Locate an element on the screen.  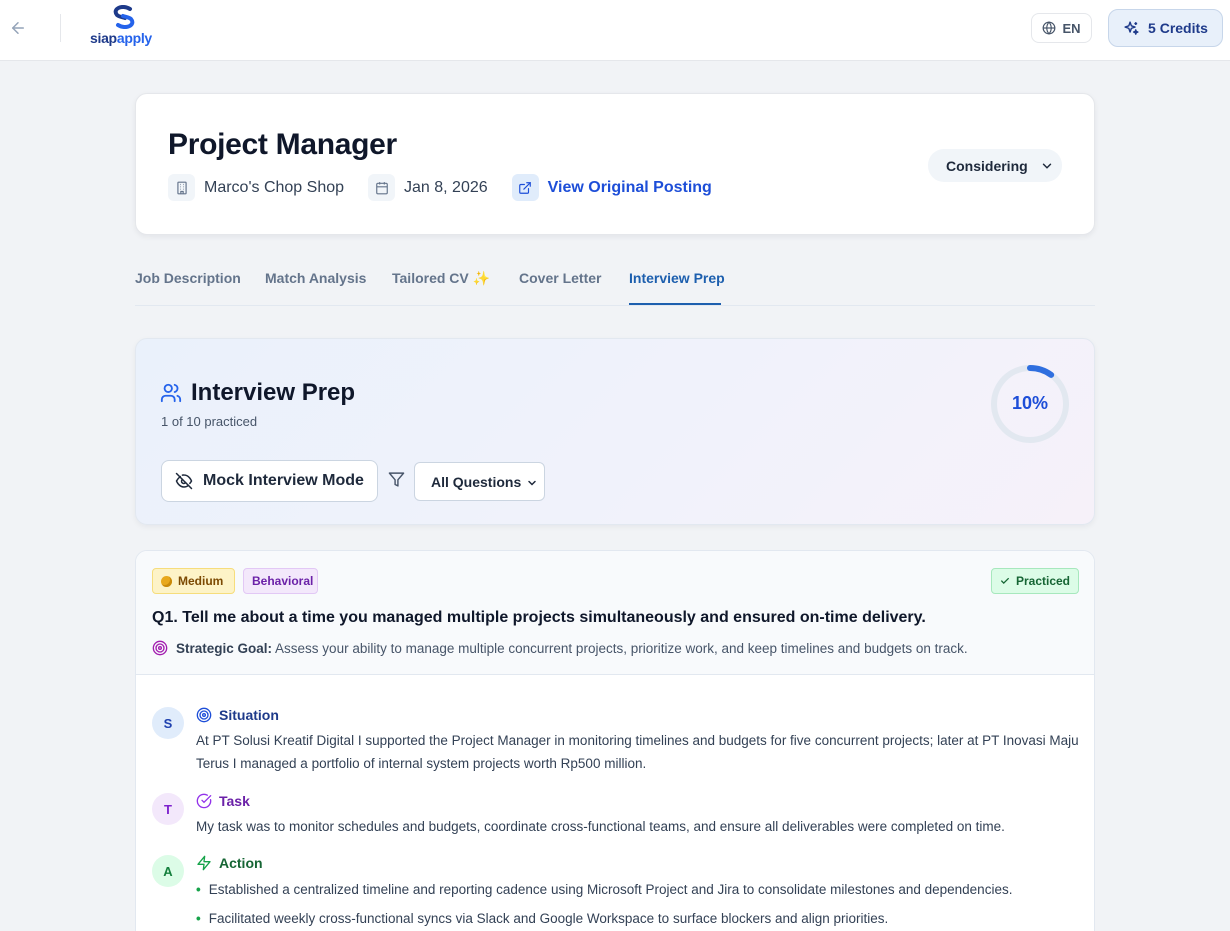
difficulty-label: Medium is located at coordinates (201, 581).